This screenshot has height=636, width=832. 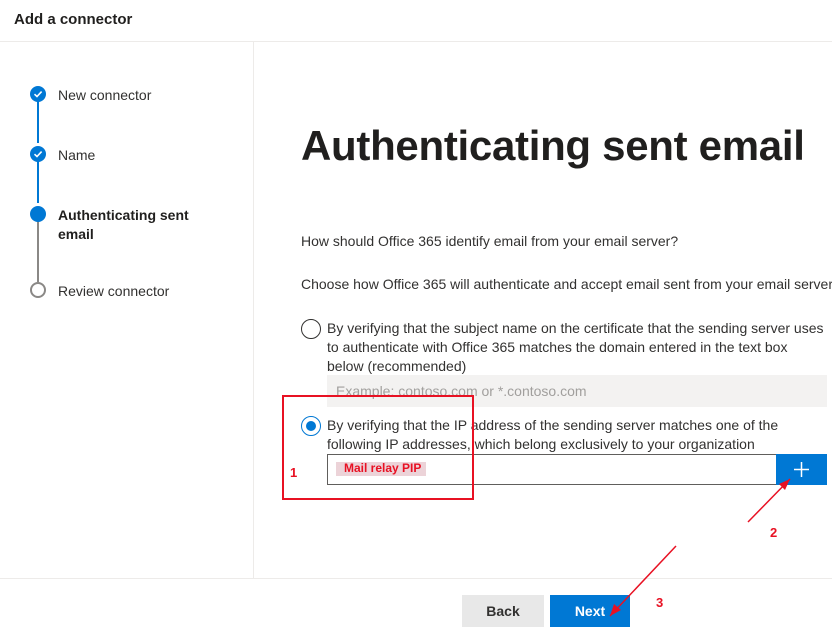 I want to click on step-review-connector: Review connector, so click(x=114, y=291).